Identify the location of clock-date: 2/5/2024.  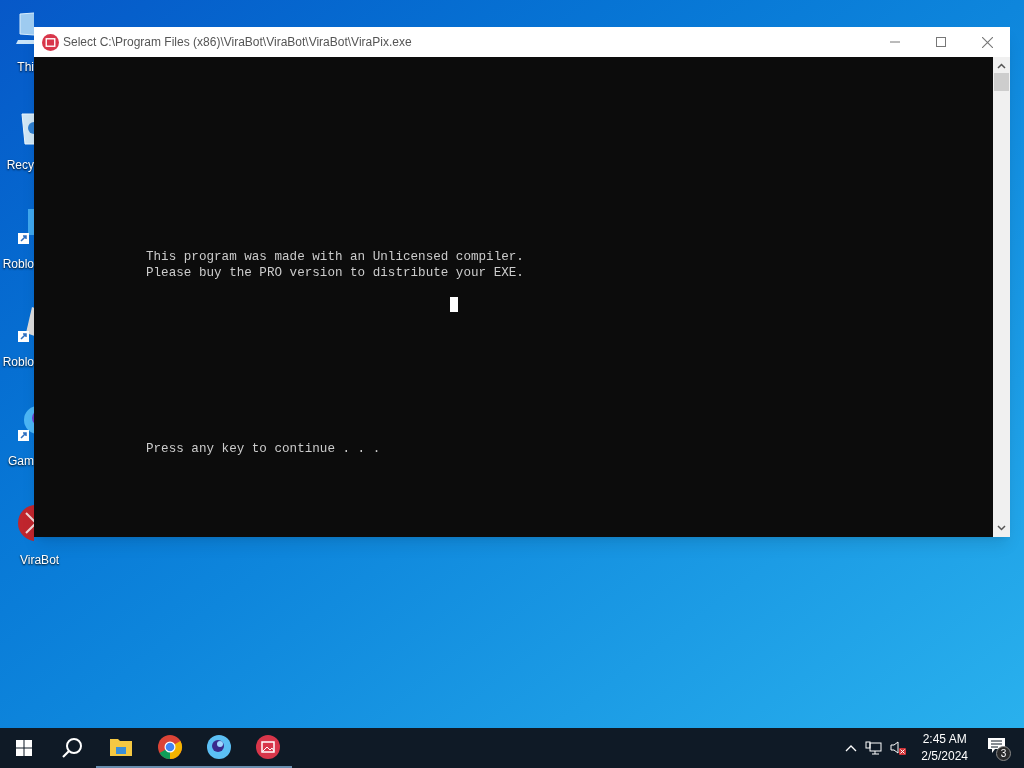
(944, 756).